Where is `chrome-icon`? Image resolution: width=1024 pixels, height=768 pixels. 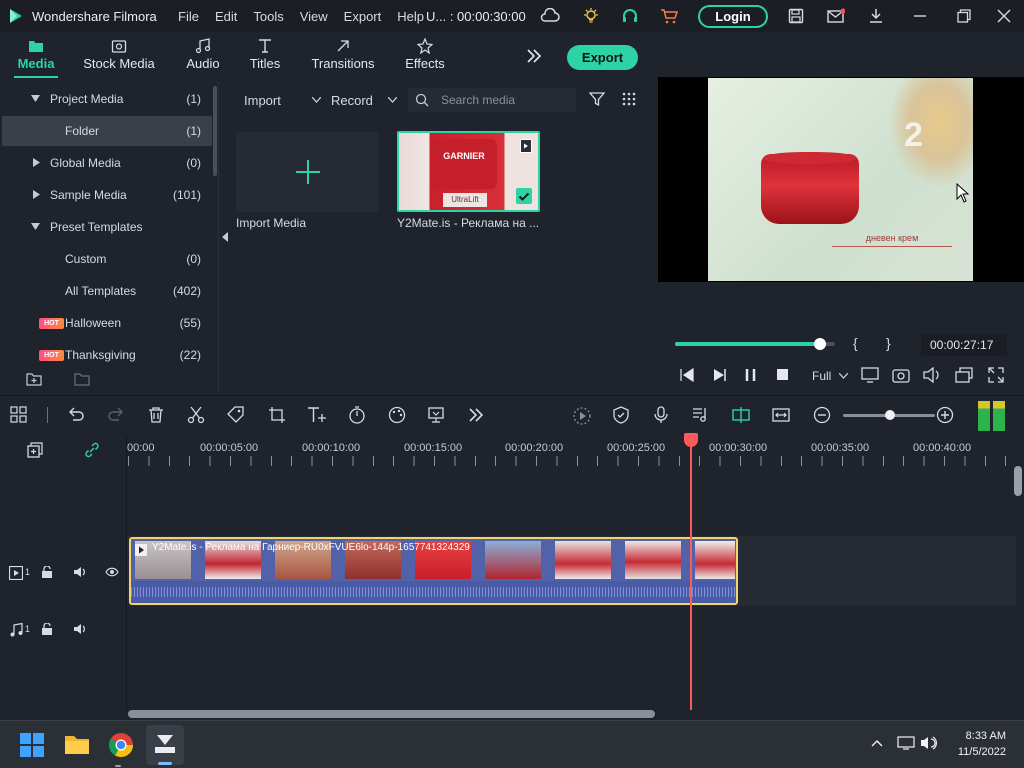 chrome-icon is located at coordinates (121, 745).